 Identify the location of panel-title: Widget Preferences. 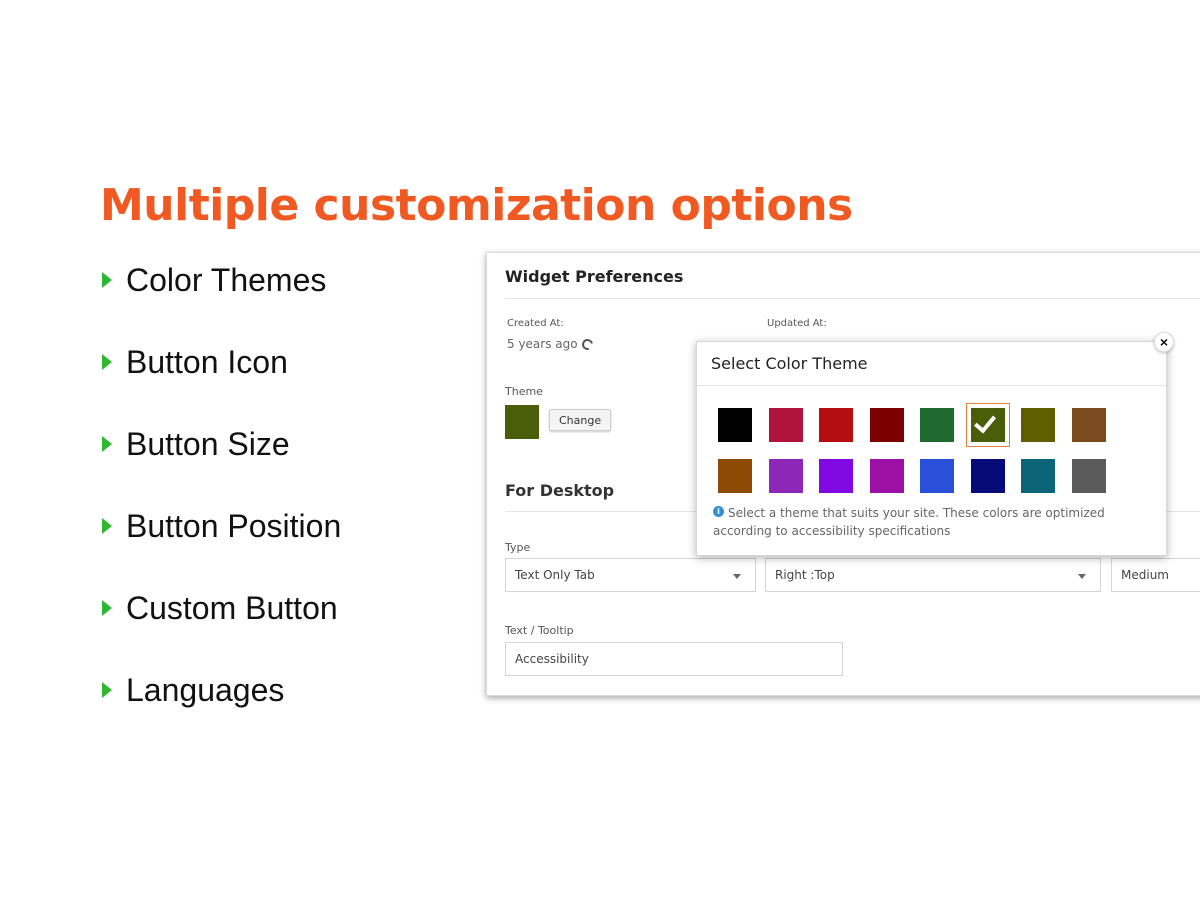
(594, 276).